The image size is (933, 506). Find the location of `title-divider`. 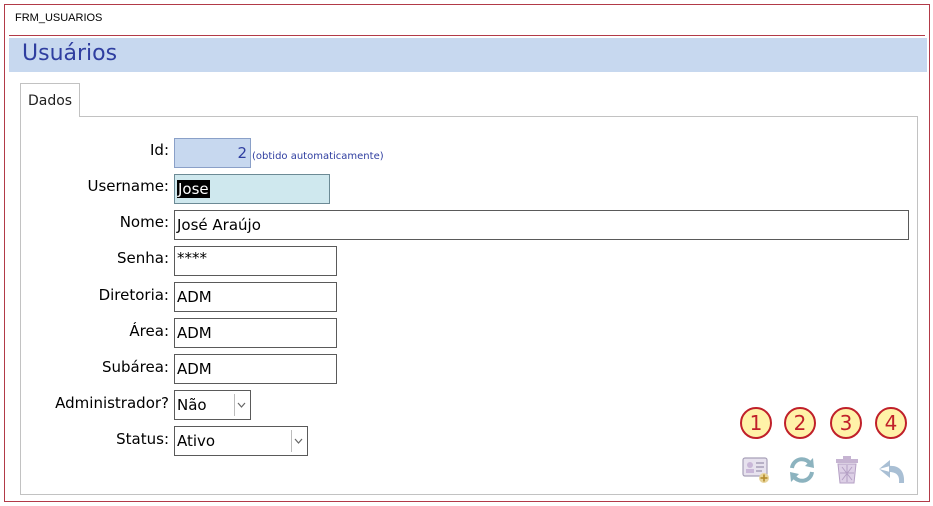

title-divider is located at coordinates (467, 35).